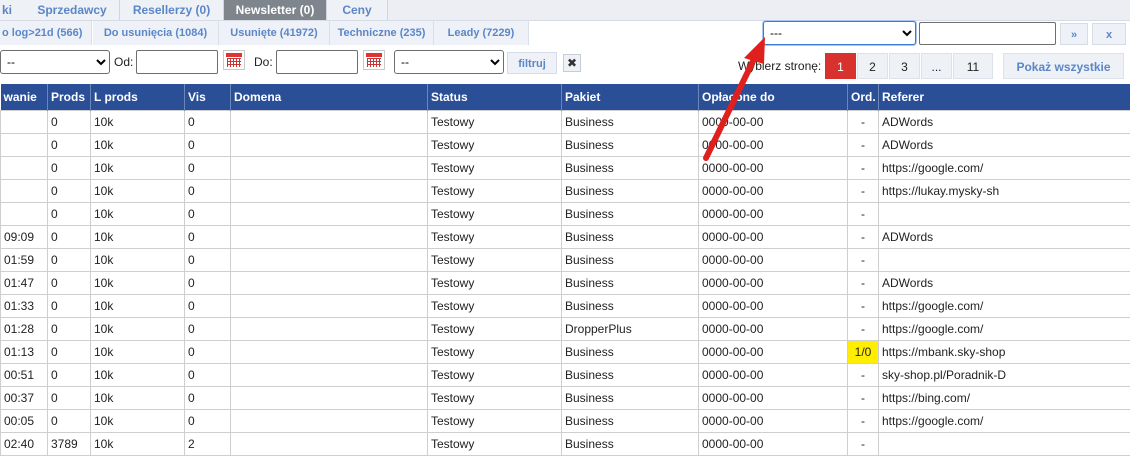 Image resolution: width=1130 pixels, height=462 pixels. I want to click on cell-date: 01:59, so click(24, 260).